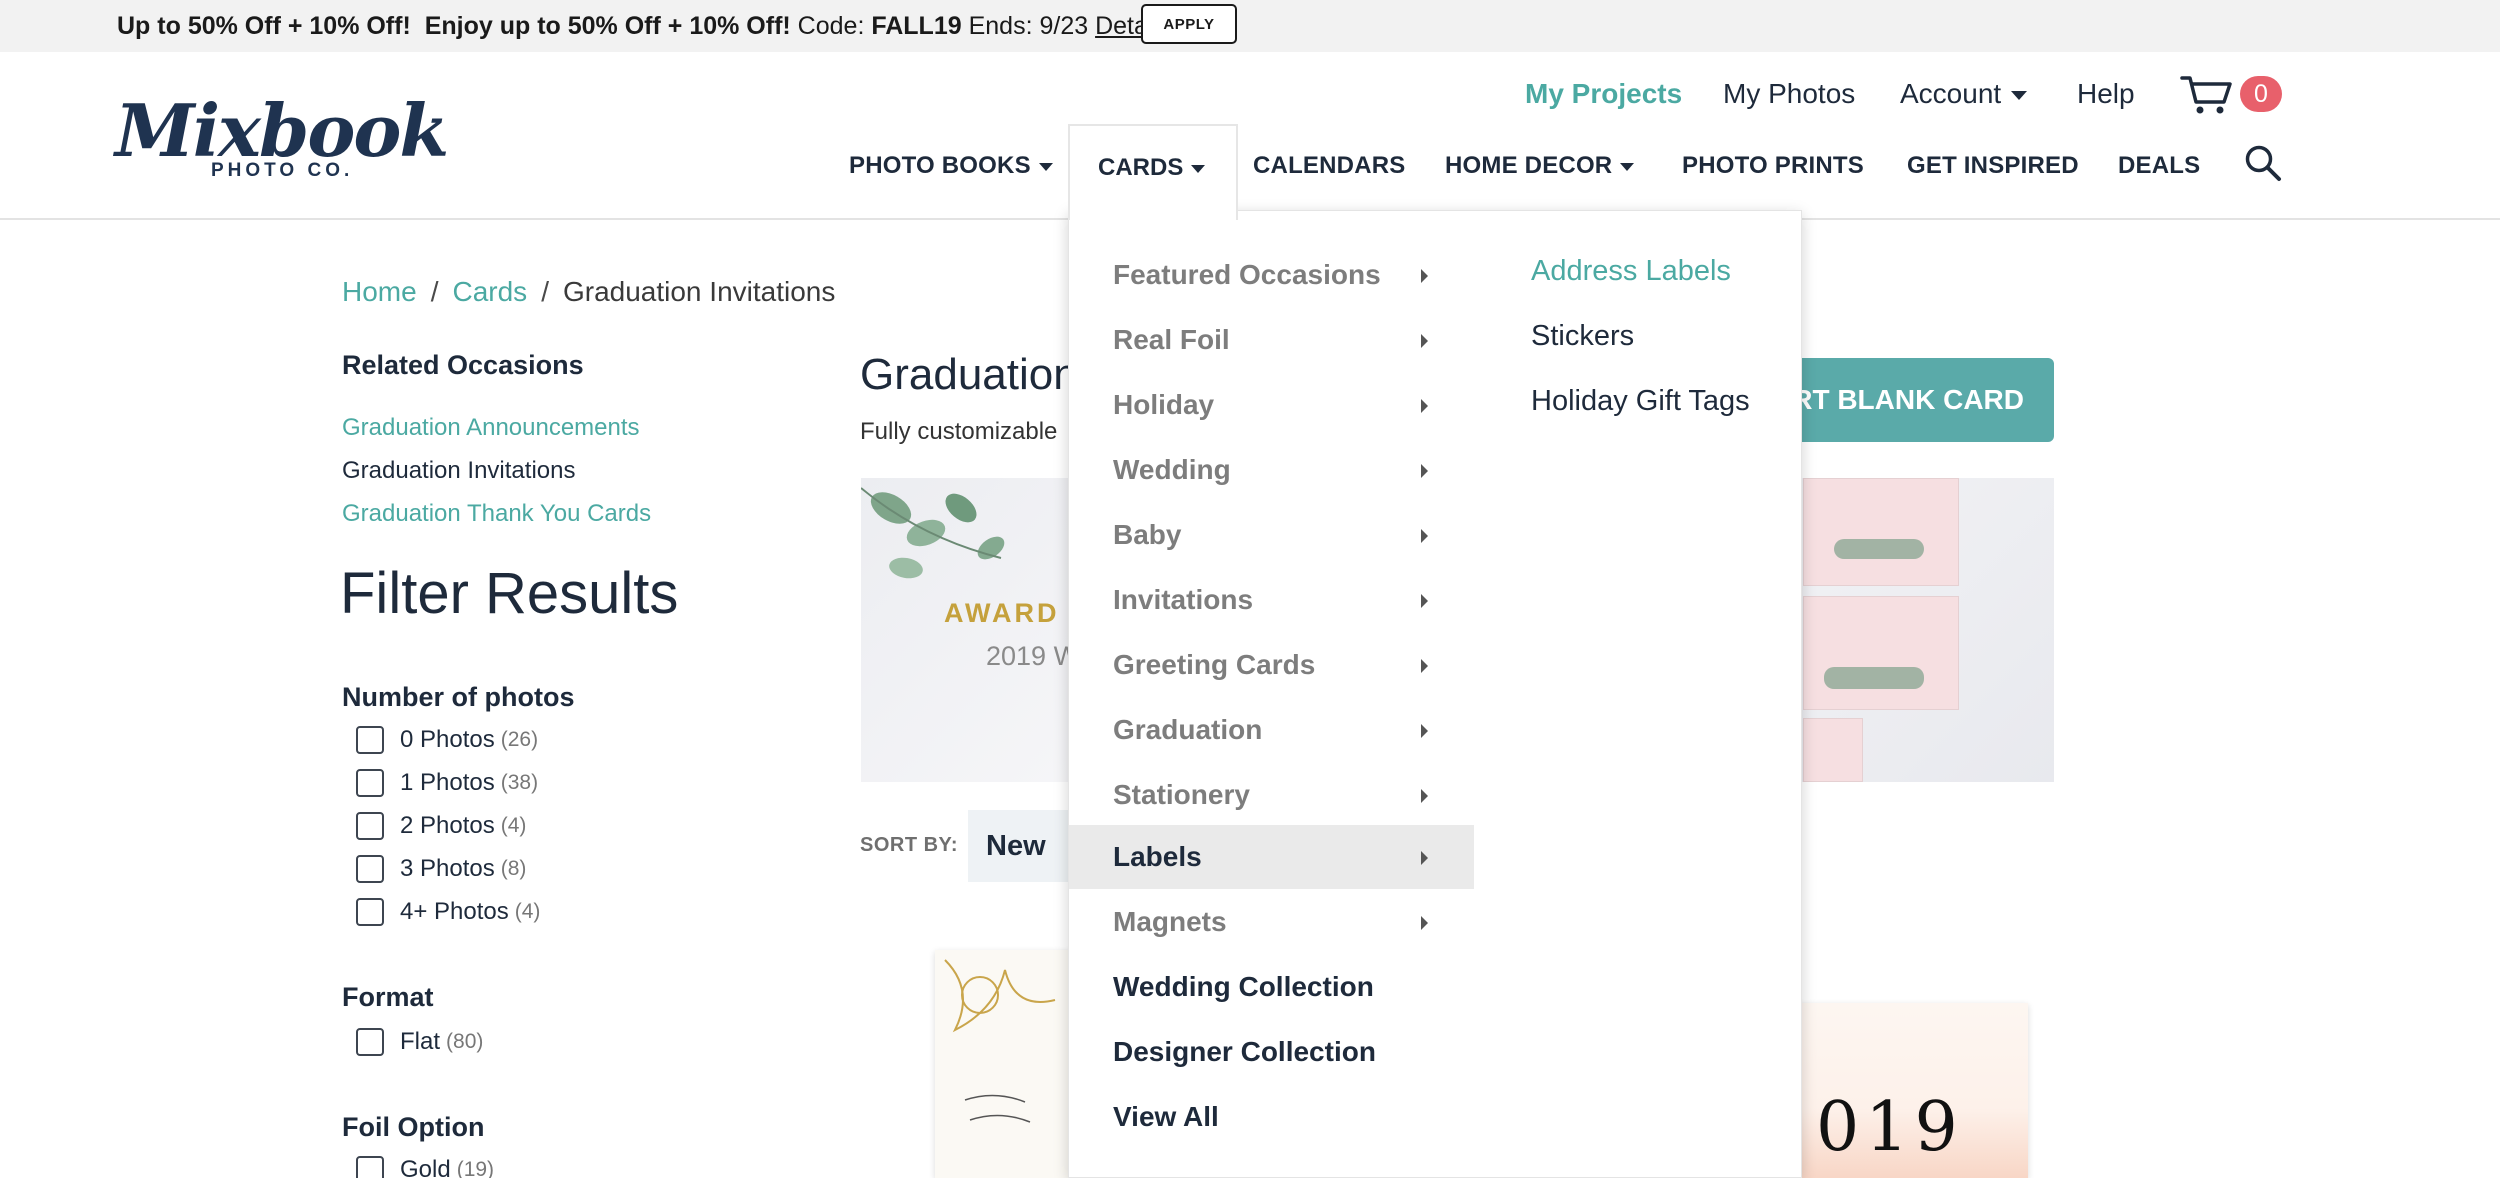  Describe the element at coordinates (513, 868) in the screenshot. I see `filter-option-count: (8)` at that location.